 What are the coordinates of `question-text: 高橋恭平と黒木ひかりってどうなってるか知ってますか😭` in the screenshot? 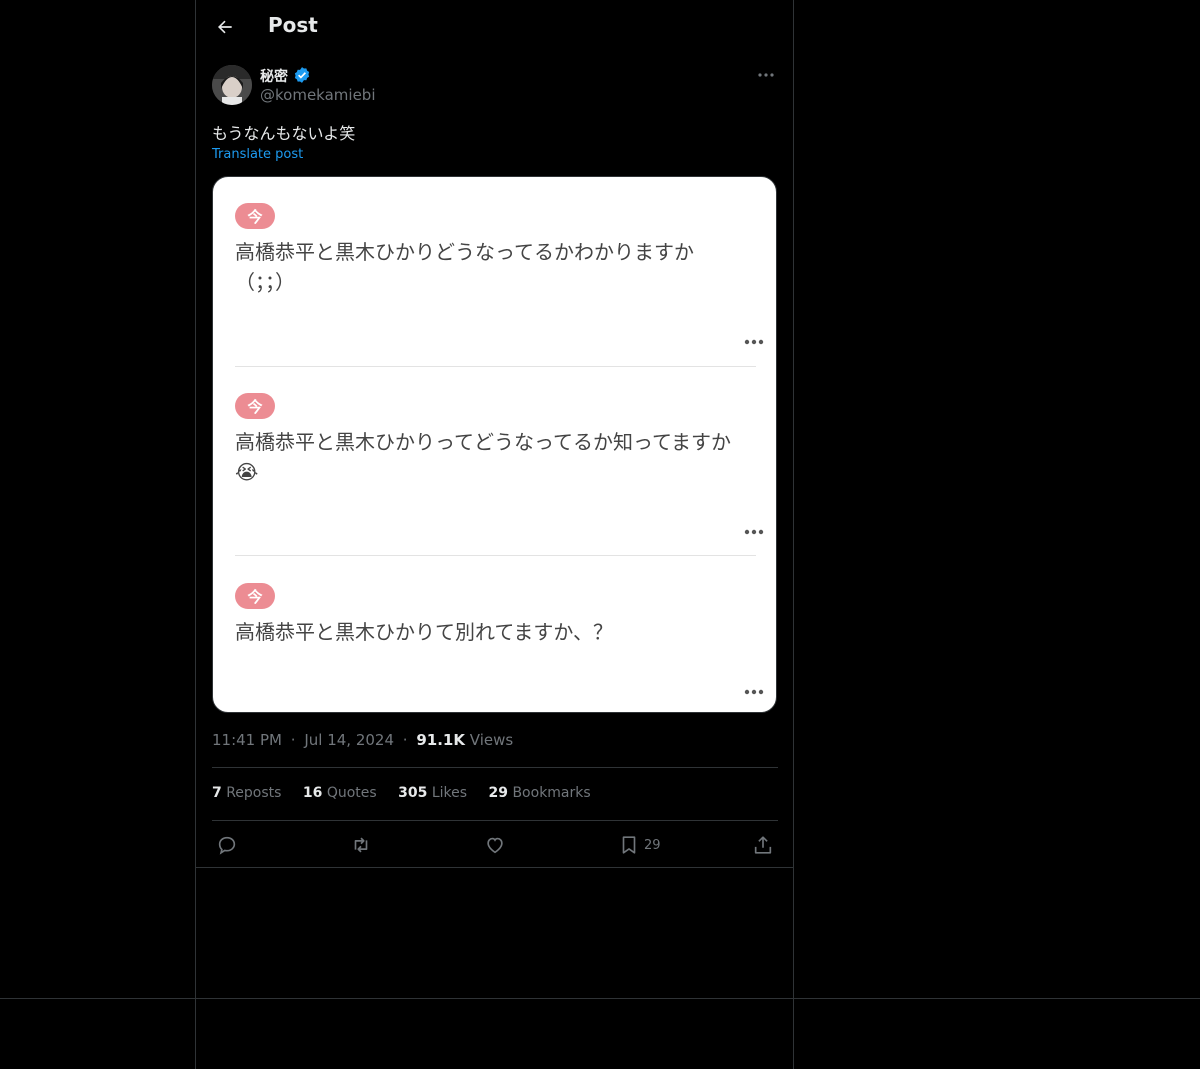 It's located at (483, 457).